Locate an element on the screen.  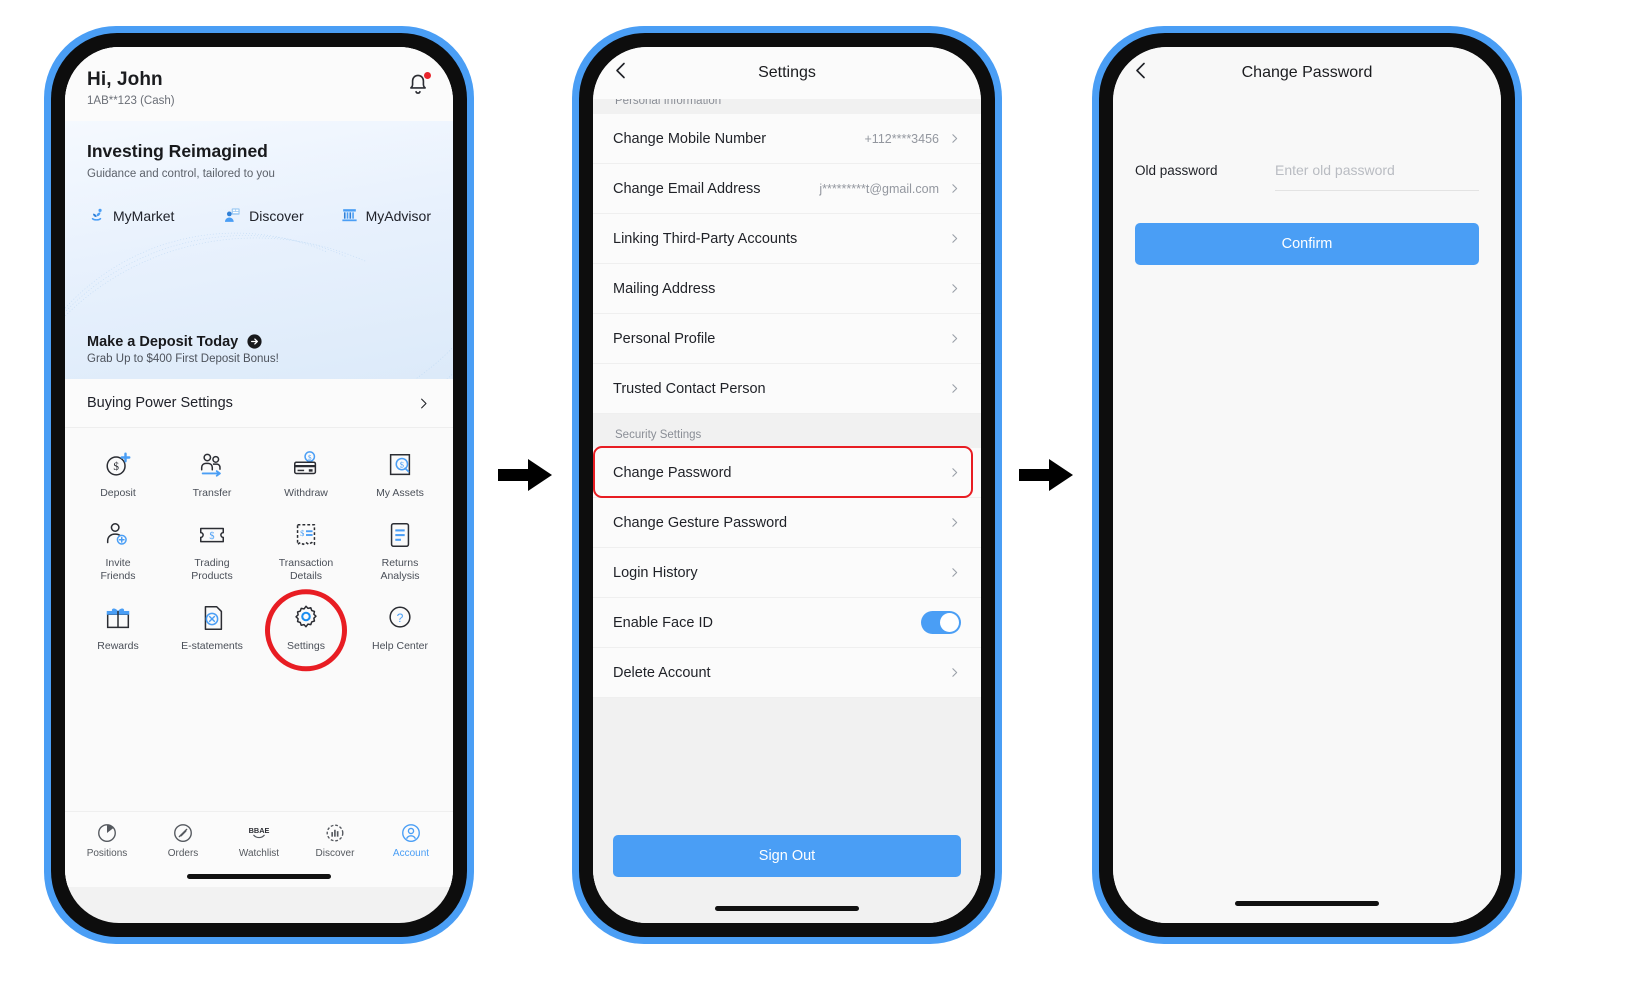
grid-item-transaction-details: $ Transaction Details is located at coordinates (306, 550).